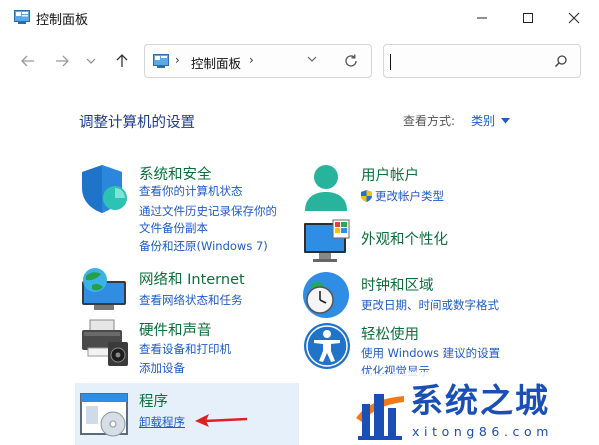  I want to click on up-button, so click(122, 61).